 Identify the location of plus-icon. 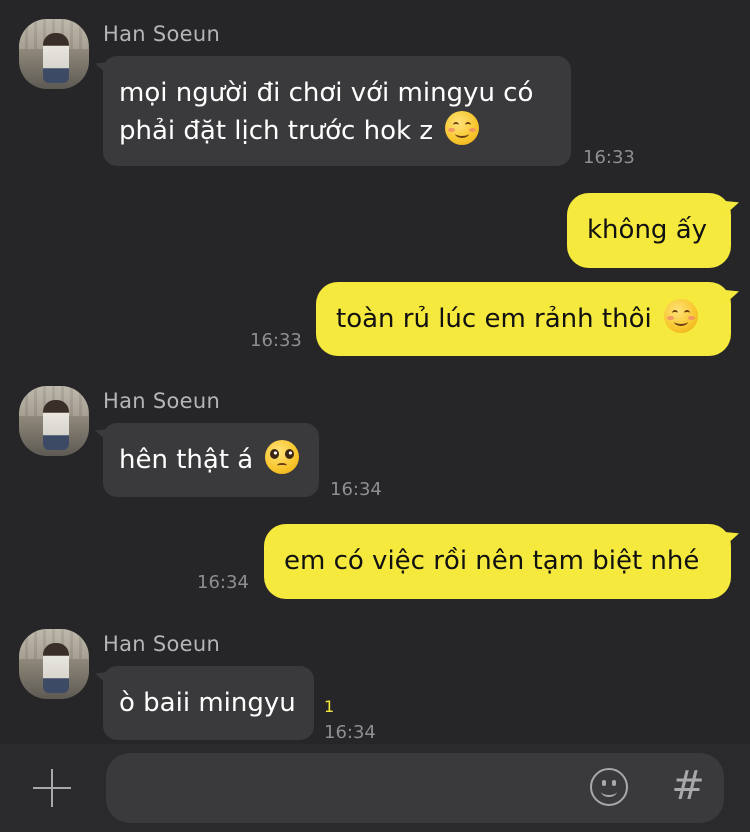
(52, 788).